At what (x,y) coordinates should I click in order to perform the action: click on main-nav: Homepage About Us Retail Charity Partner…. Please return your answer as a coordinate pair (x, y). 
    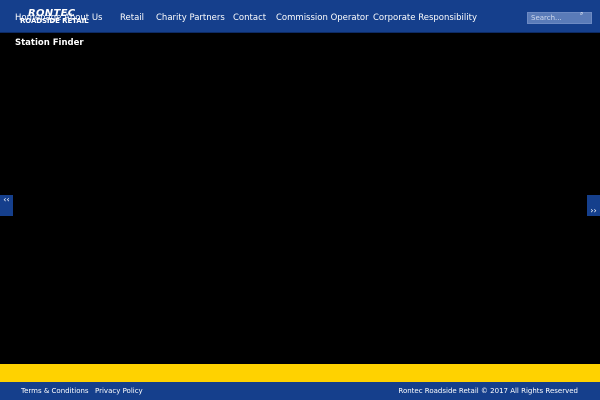
    Looking at the image, I should click on (260, 16).